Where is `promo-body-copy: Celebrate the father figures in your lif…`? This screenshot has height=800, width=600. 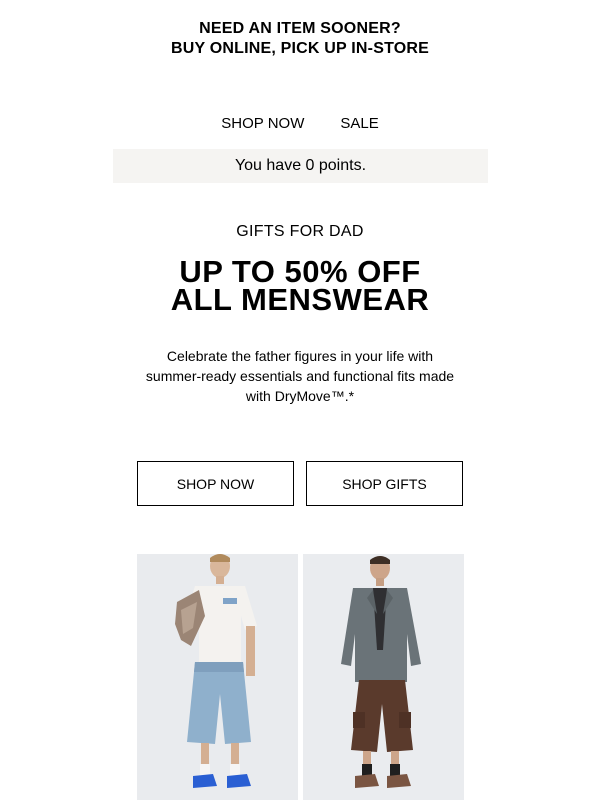
promo-body-copy: Celebrate the father figures in your lif… is located at coordinates (300, 376).